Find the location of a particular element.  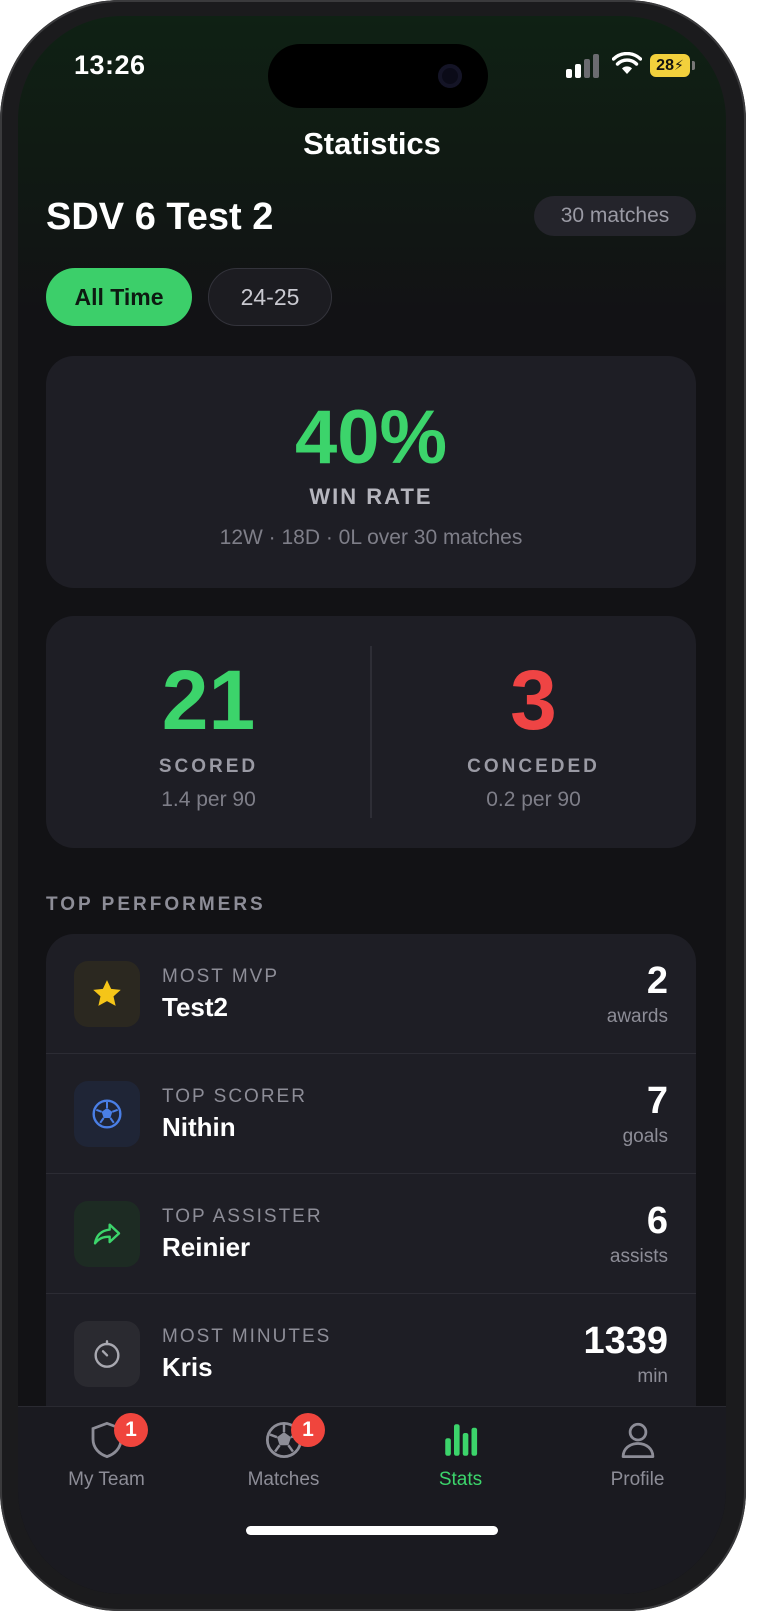

conceded-rate: 0.2 per 90 is located at coordinates (533, 799).